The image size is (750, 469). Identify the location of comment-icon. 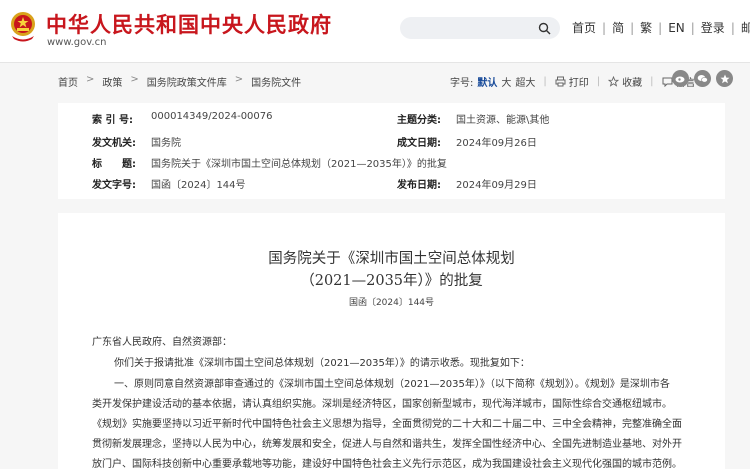
(667, 81).